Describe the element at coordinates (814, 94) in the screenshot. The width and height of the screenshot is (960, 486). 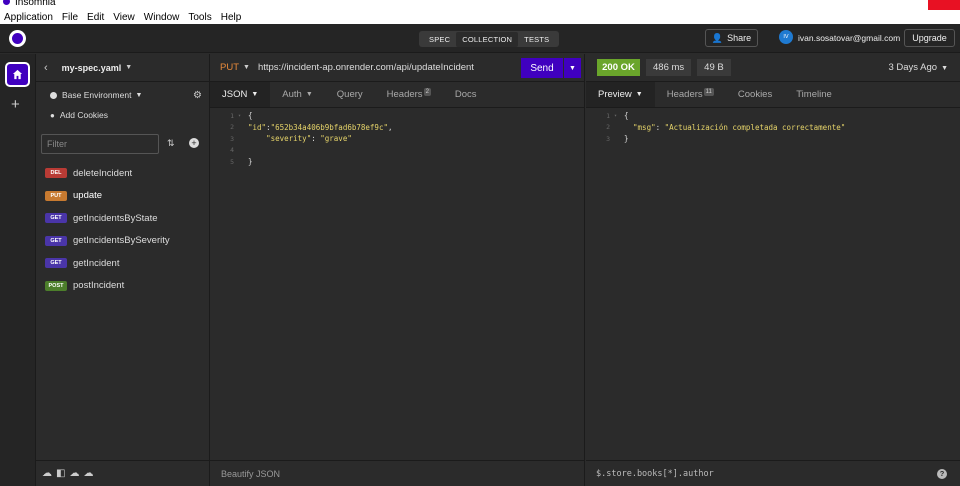
I see `response-tab-timeline: Timeline` at that location.